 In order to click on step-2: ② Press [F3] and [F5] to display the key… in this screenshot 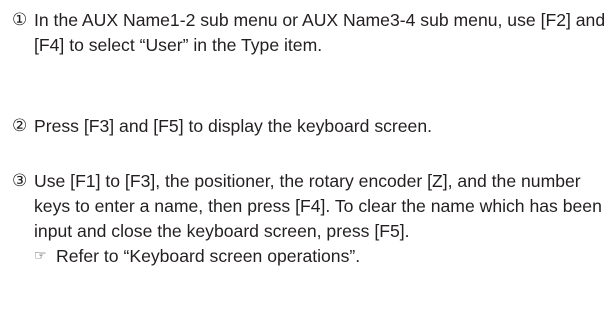, I will do `click(310, 126)`.